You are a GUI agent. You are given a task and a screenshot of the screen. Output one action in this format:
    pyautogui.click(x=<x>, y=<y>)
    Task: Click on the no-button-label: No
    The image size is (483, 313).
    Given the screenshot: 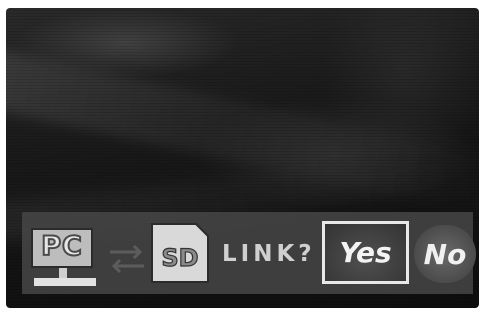 What is the action you would take?
    pyautogui.click(x=445, y=254)
    